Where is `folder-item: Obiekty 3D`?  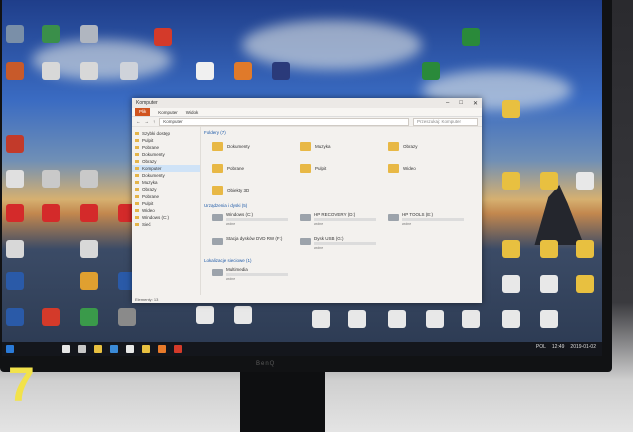
folder-item: Obiekty 3D is located at coordinates (256, 190).